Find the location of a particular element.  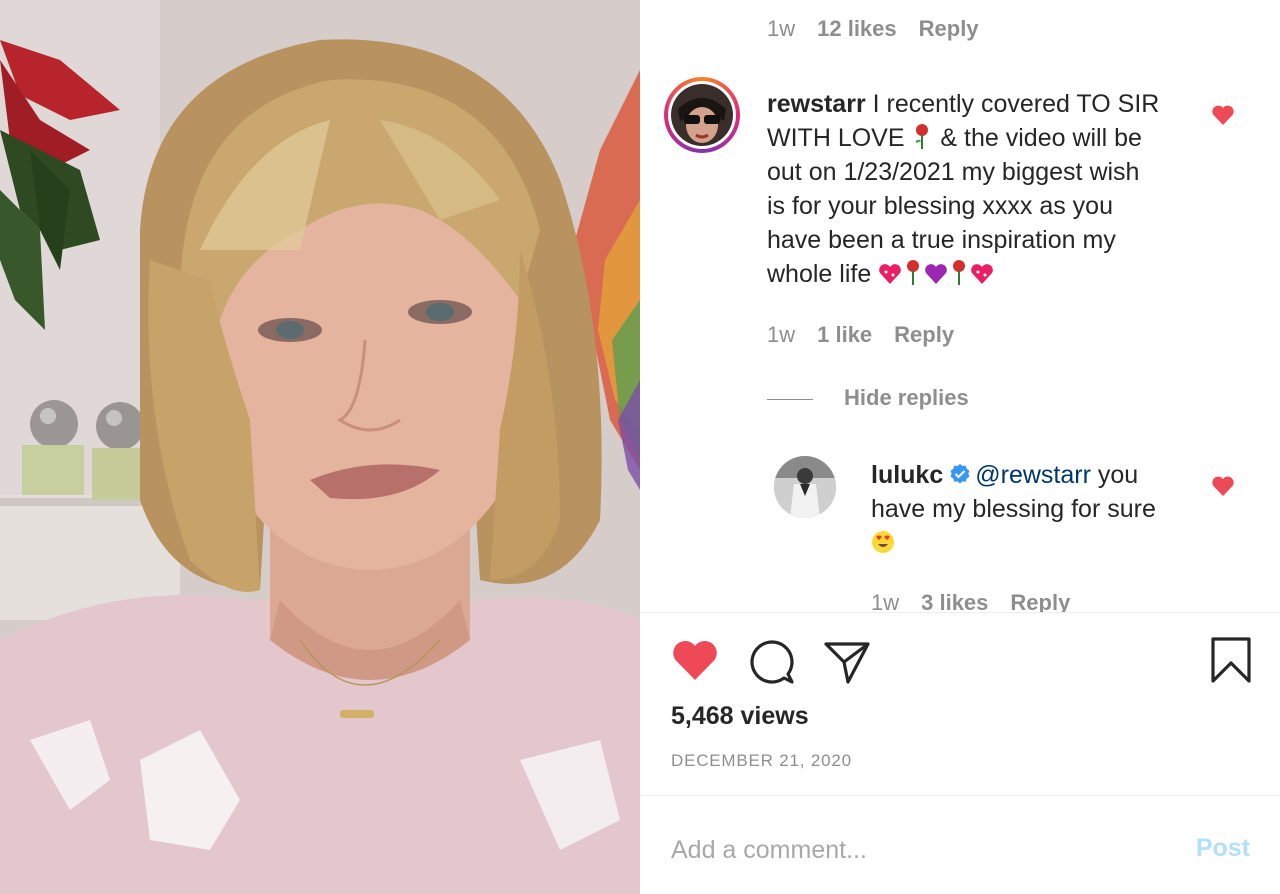

reply-time: 1w is located at coordinates (885, 601).